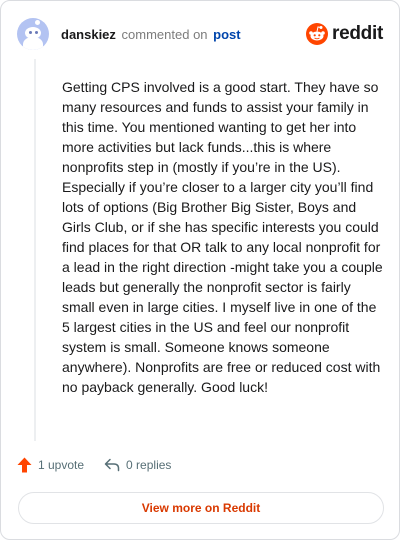 This screenshot has width=400, height=540. Describe the element at coordinates (88, 34) in the screenshot. I see `username-link: danskiez` at that location.